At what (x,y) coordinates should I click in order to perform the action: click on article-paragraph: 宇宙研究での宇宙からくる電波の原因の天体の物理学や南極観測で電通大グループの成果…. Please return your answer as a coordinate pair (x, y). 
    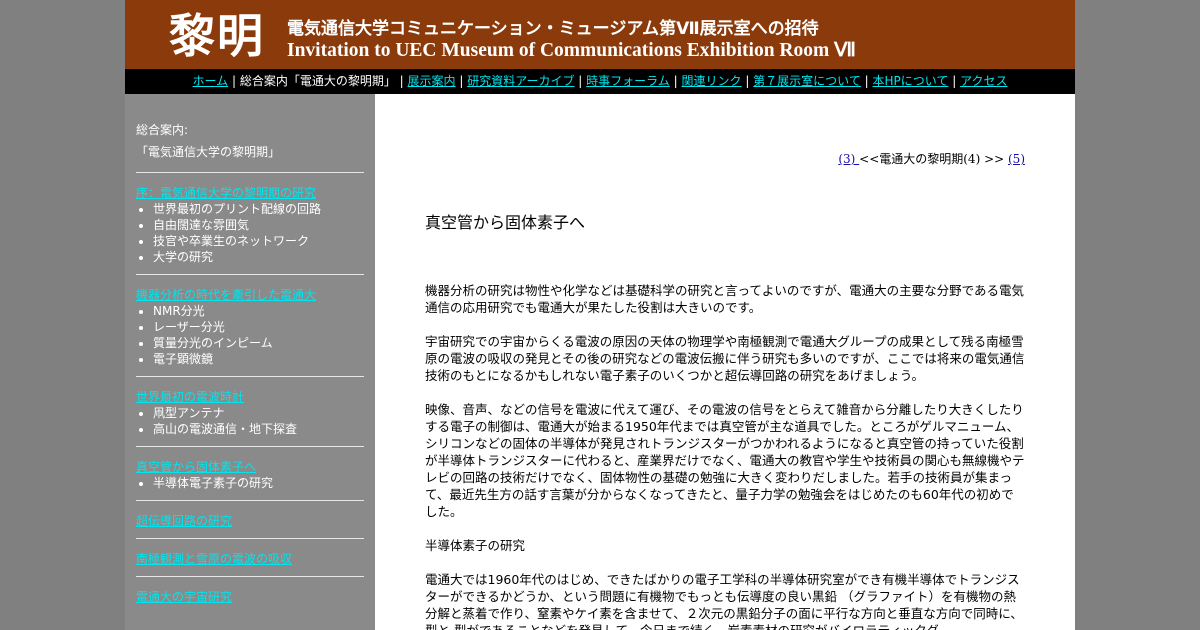
    Looking at the image, I should click on (725, 358).